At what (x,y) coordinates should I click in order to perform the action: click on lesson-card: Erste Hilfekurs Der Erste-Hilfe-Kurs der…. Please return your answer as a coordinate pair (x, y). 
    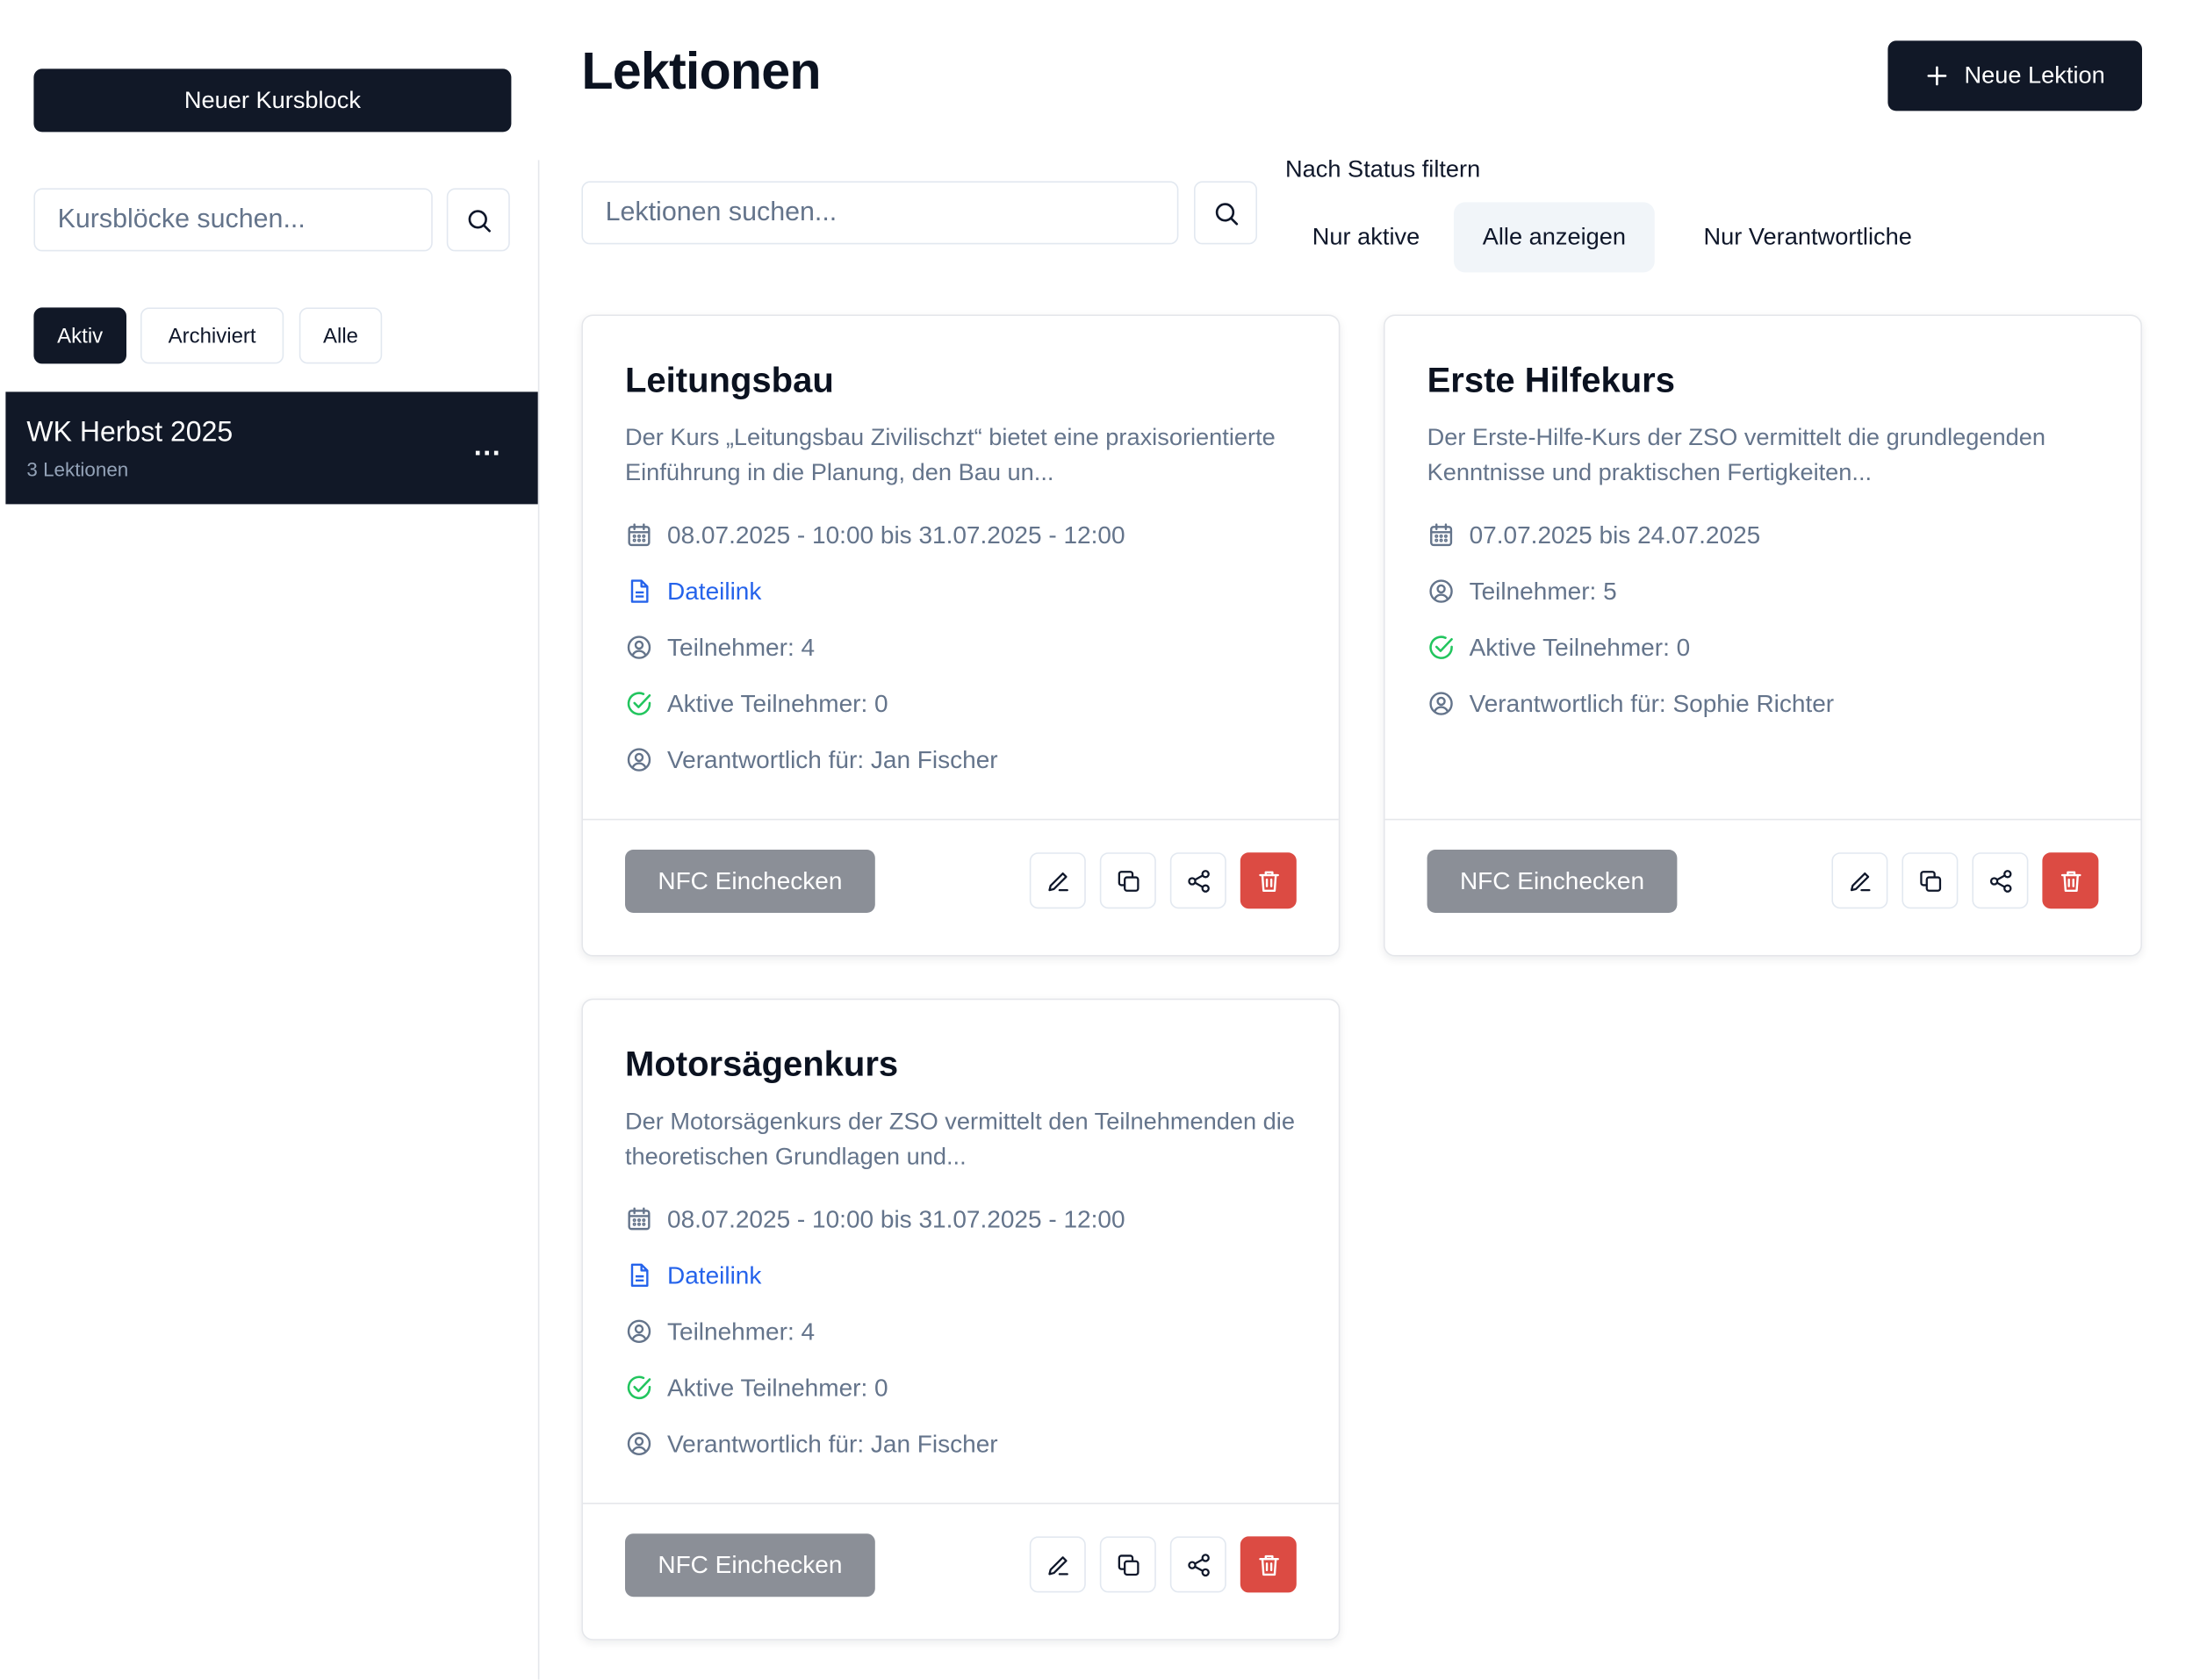
    Looking at the image, I should click on (1763, 635).